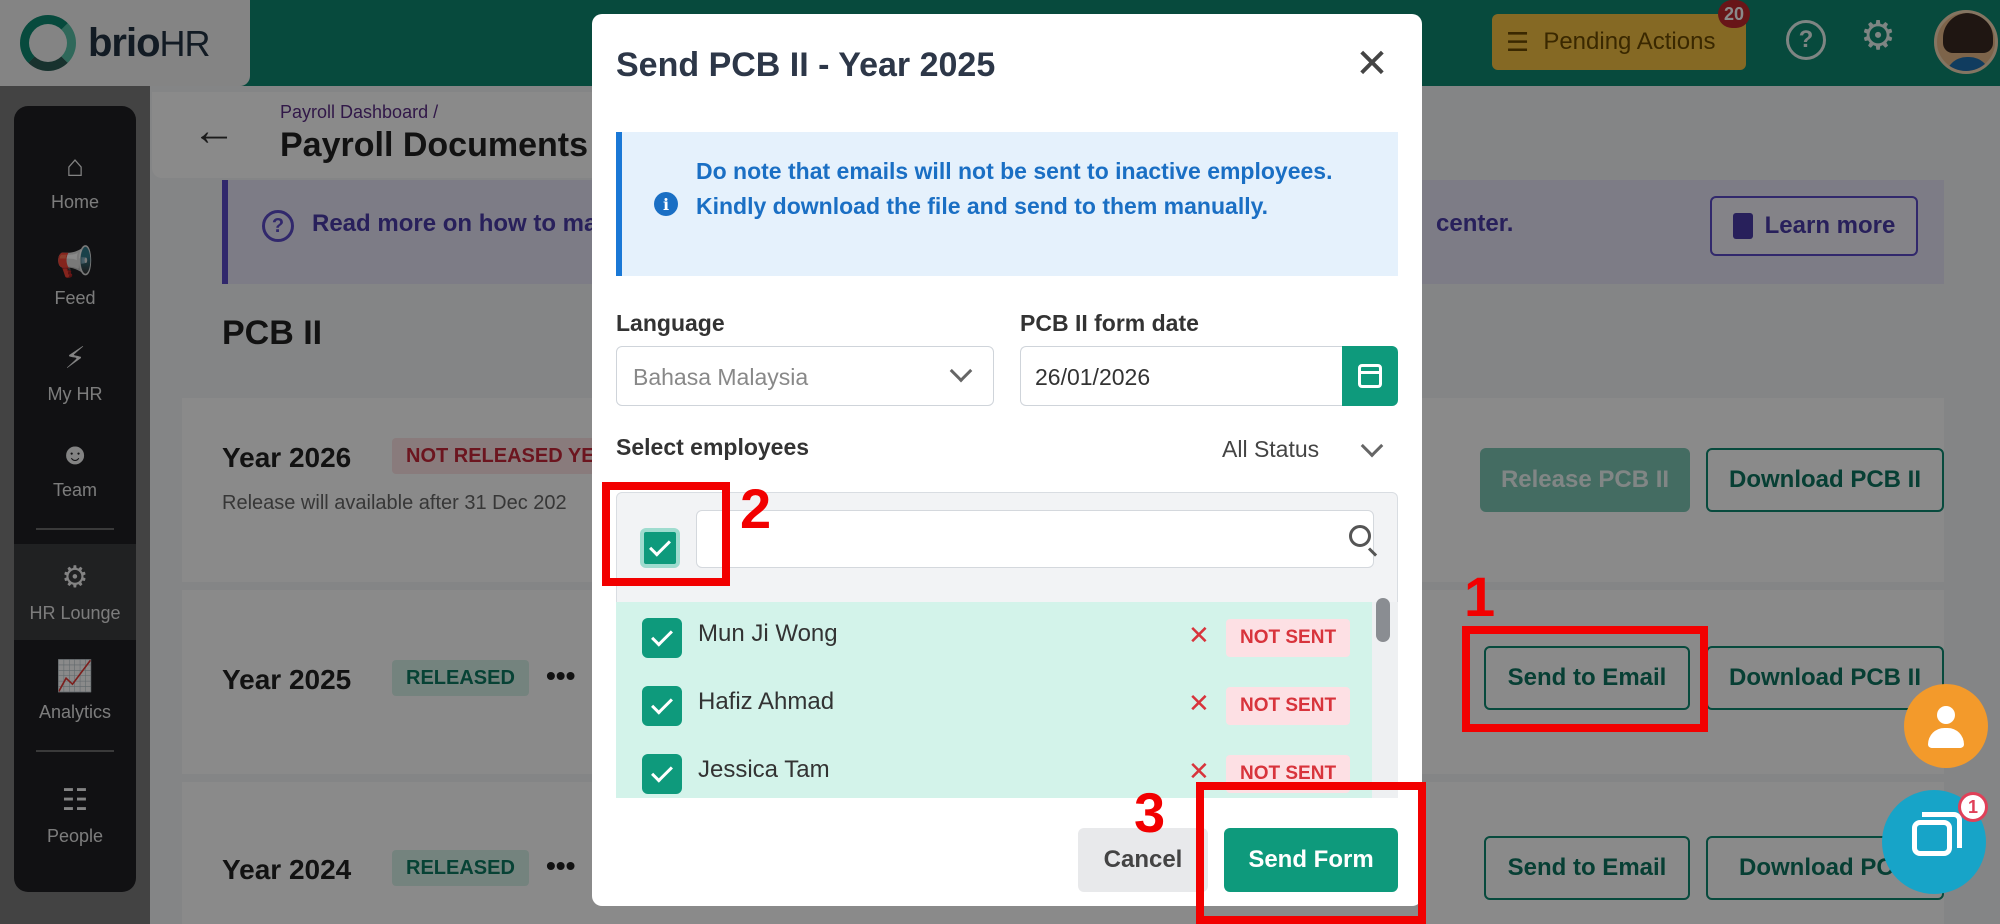  Describe the element at coordinates (670, 323) in the screenshot. I see `language-label: Language` at that location.